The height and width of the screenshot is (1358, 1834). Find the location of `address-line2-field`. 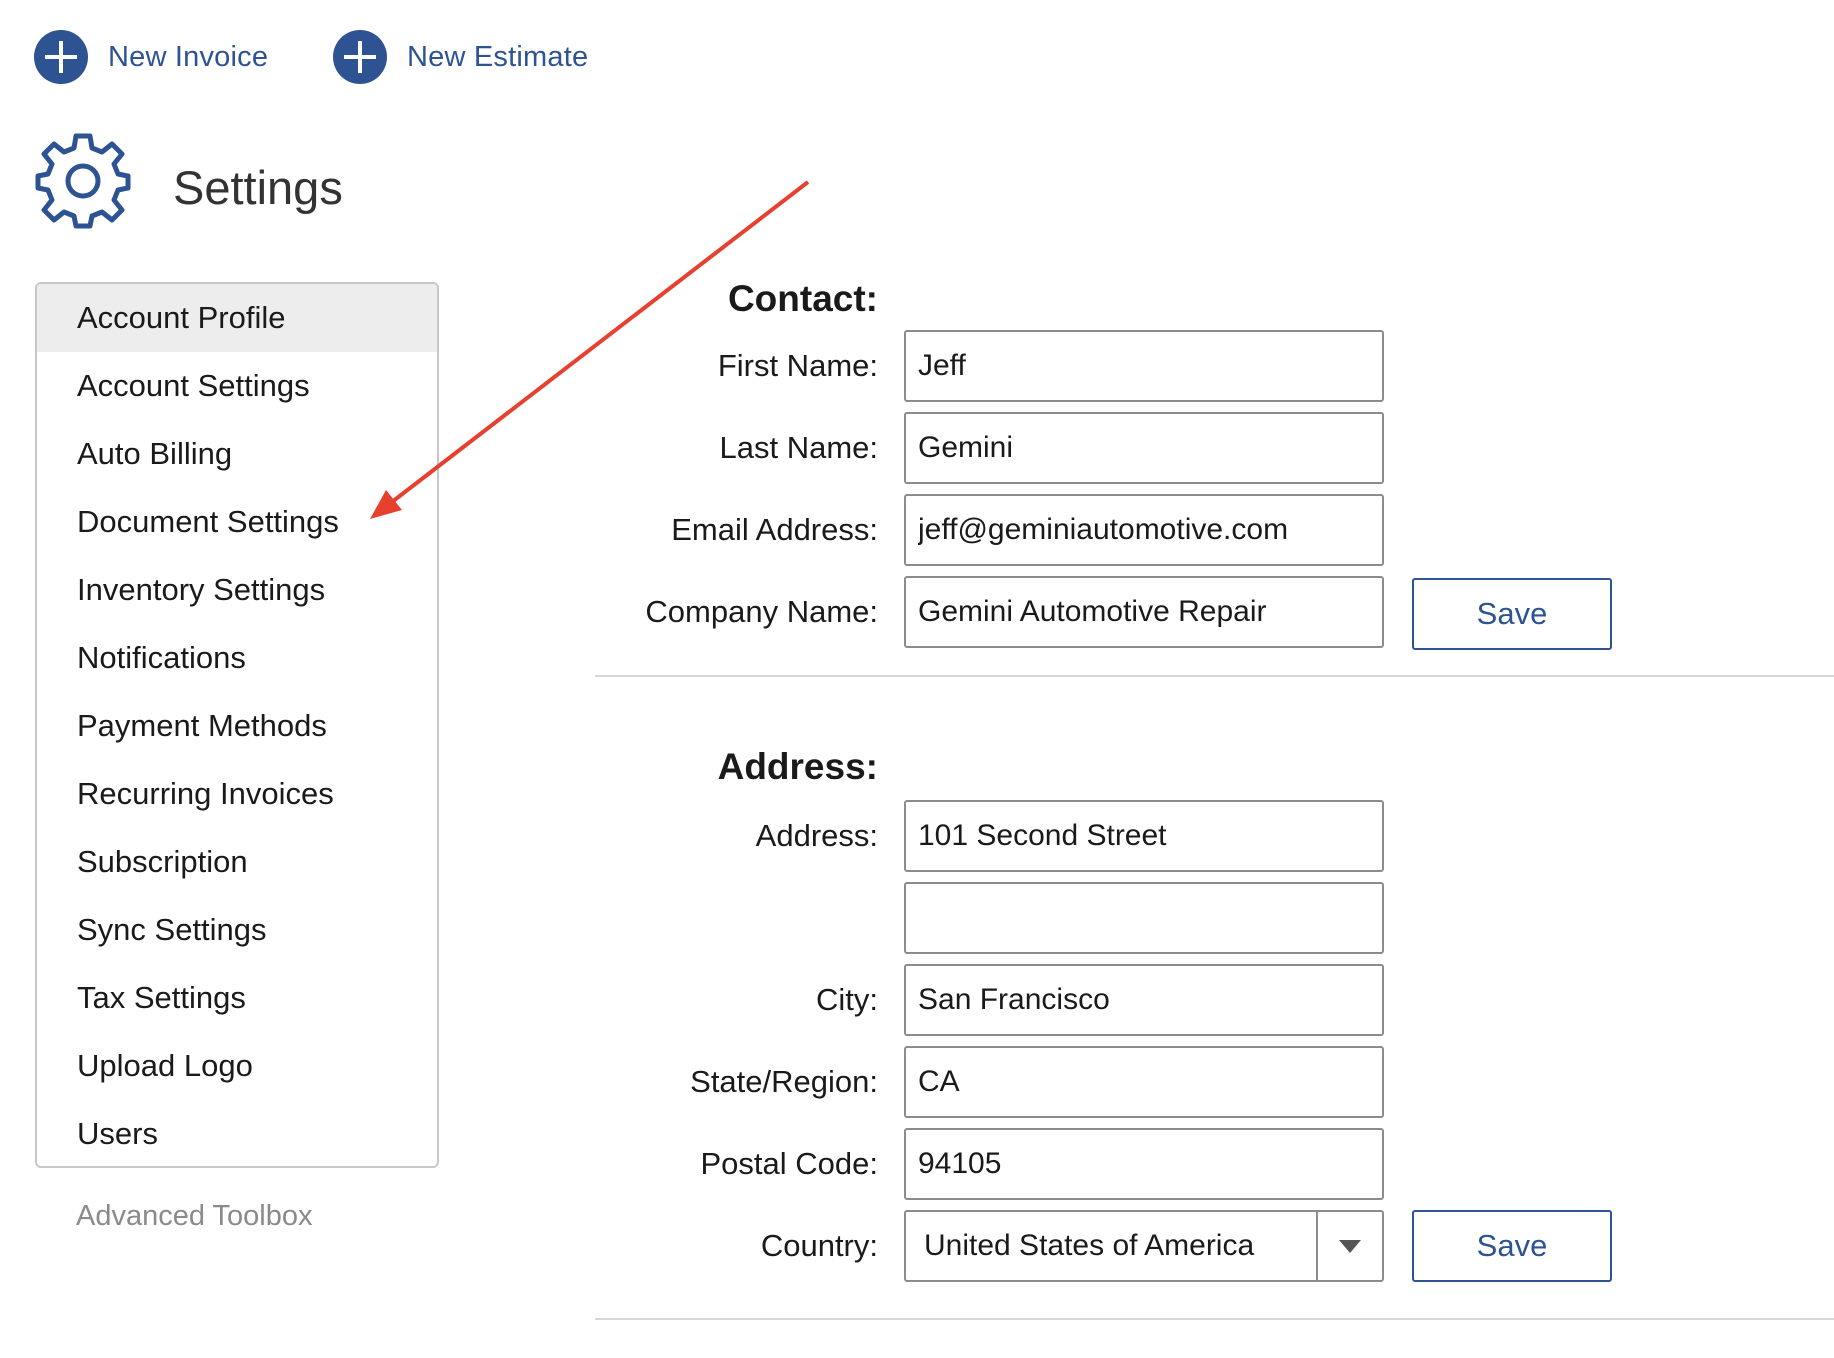

address-line2-field is located at coordinates (1144, 918).